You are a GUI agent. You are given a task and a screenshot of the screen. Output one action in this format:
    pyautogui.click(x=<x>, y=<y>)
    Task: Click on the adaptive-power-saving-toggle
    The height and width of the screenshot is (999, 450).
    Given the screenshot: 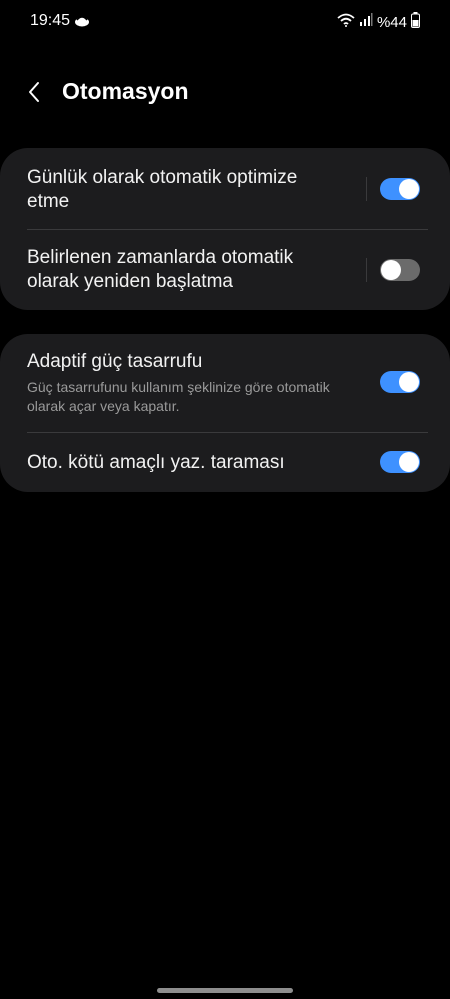 What is the action you would take?
    pyautogui.click(x=400, y=382)
    